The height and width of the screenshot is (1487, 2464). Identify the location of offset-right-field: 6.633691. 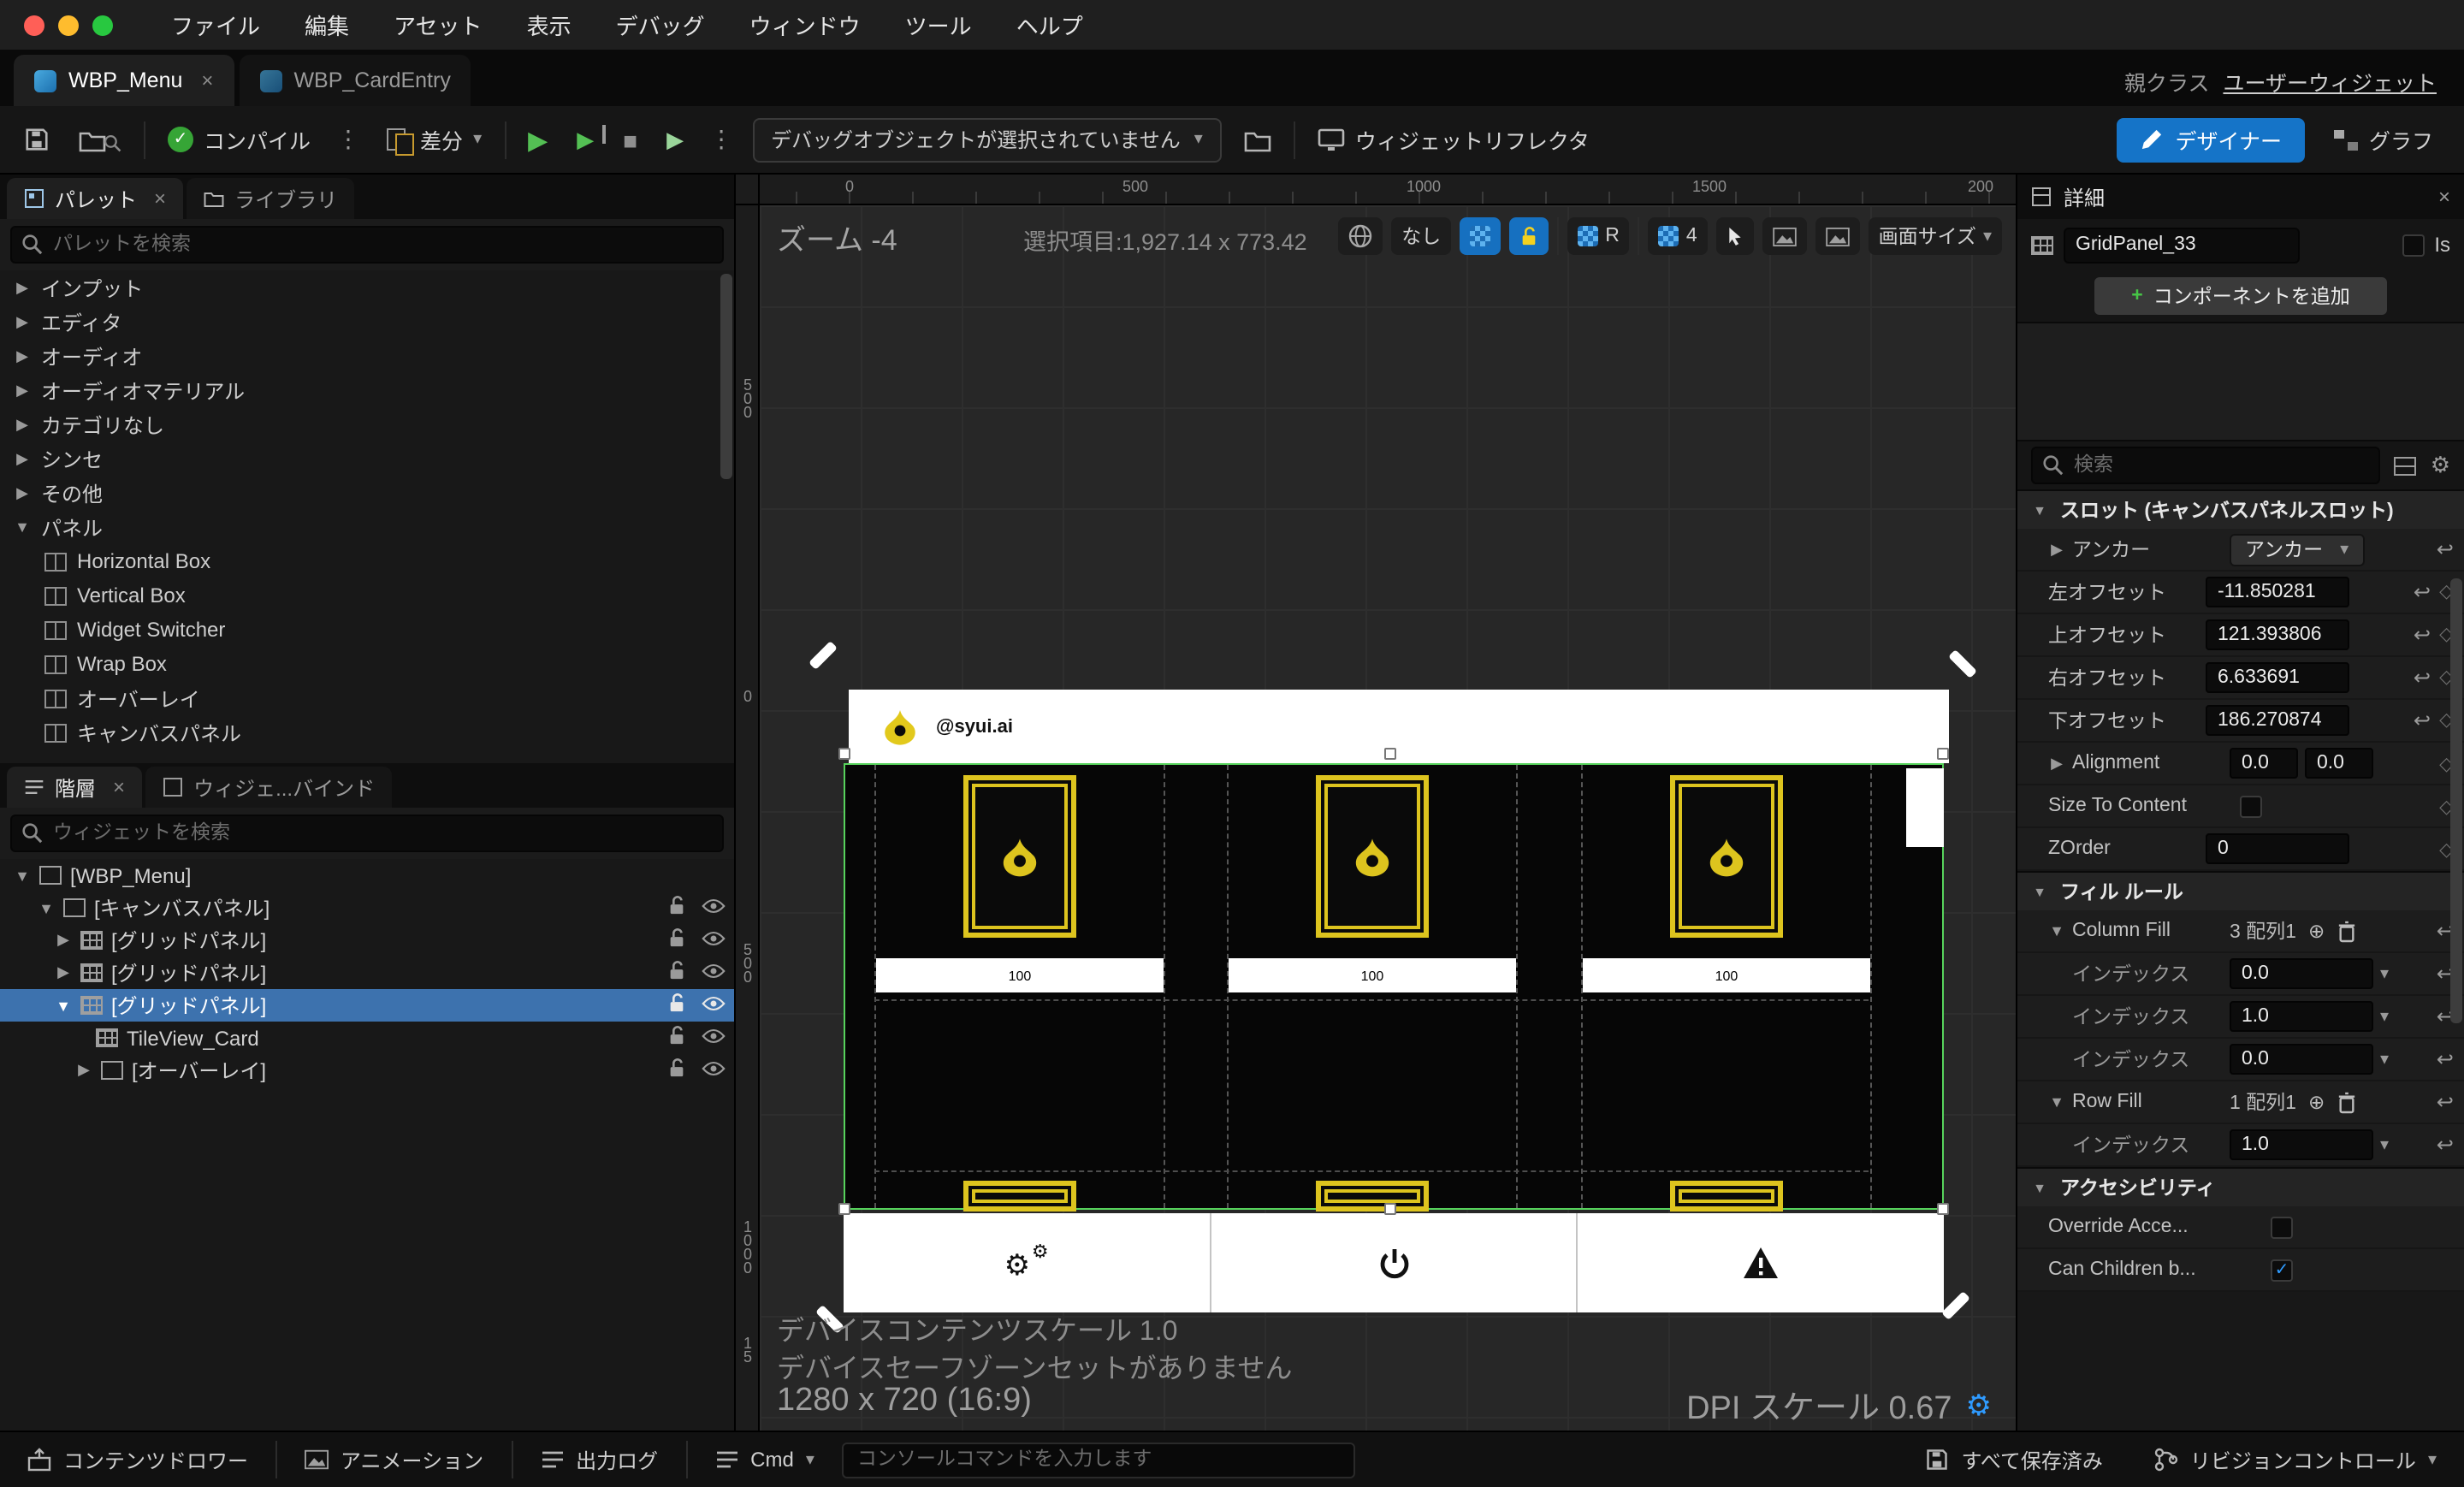
(2277, 677).